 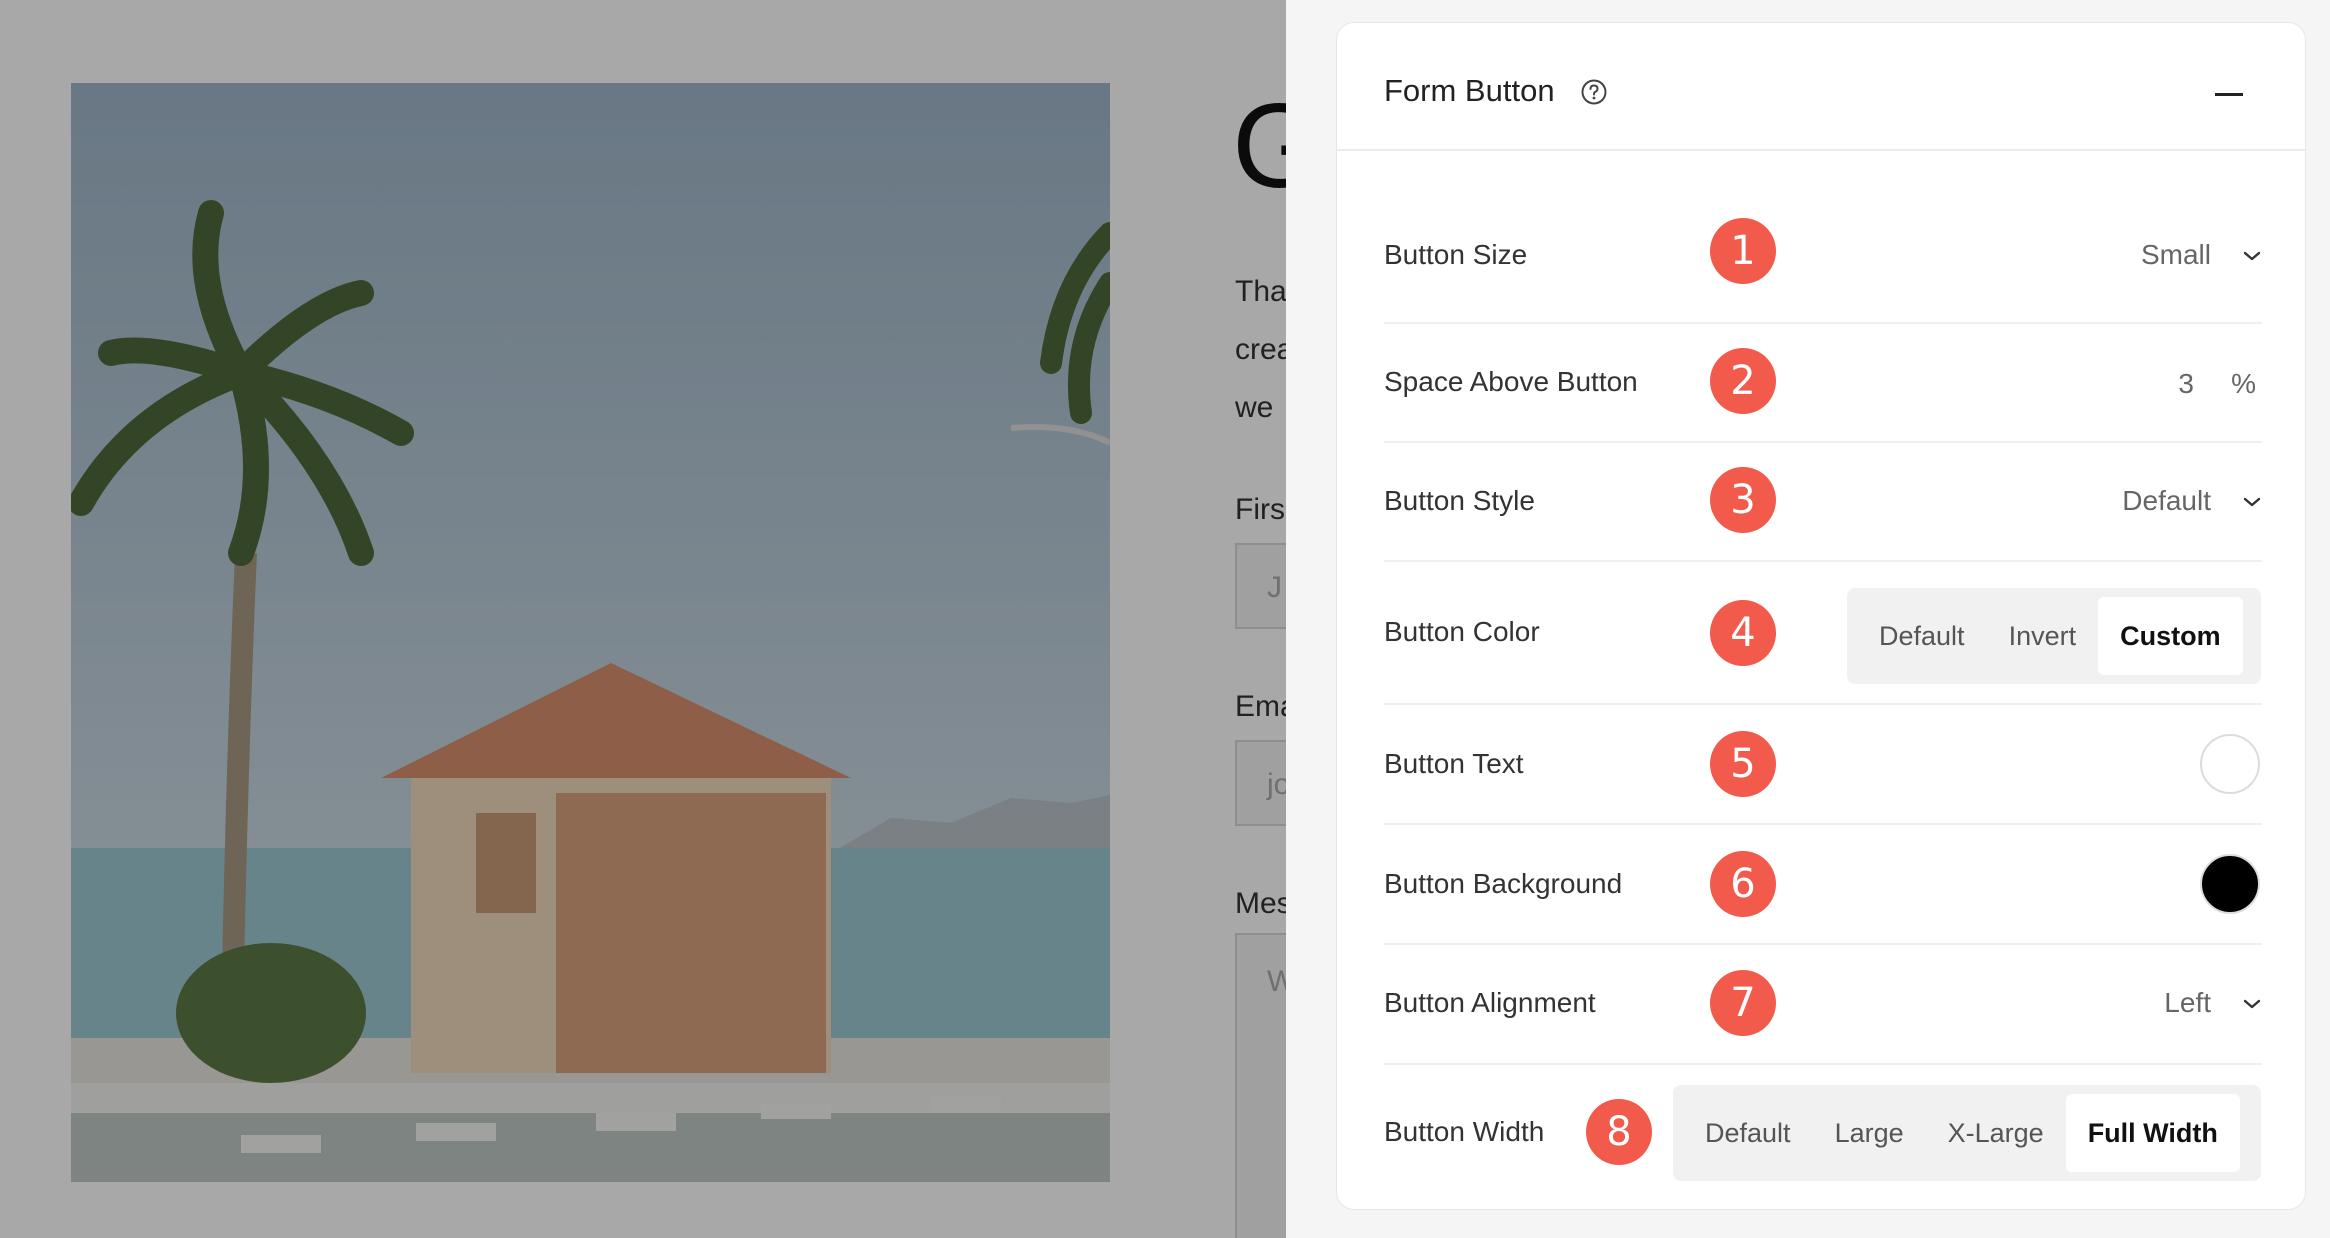 What do you see at coordinates (1743, 764) in the screenshot?
I see `step-badge: 5` at bounding box center [1743, 764].